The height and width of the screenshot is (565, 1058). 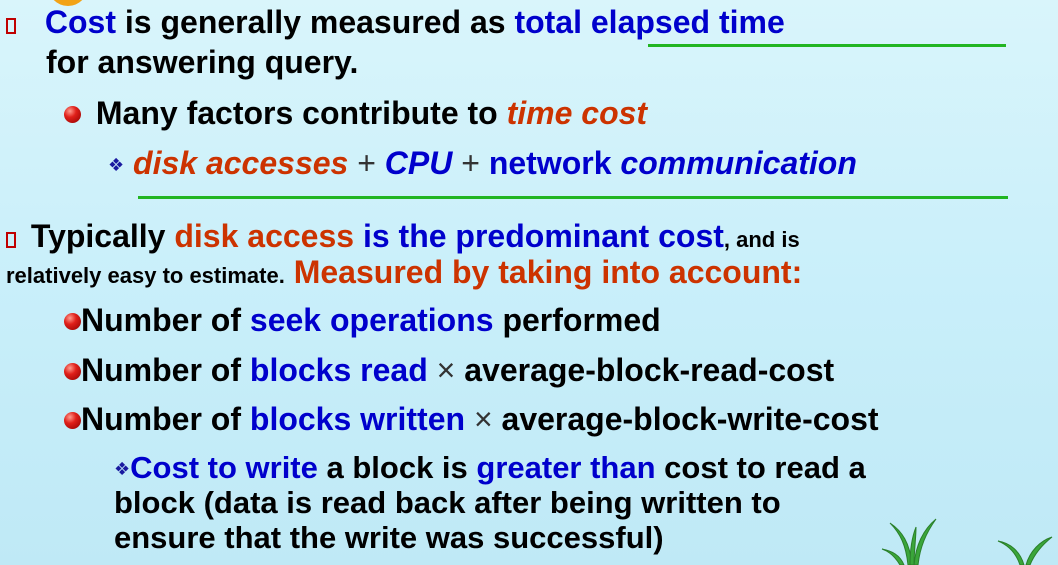 What do you see at coordinates (761, 239) in the screenshot?
I see `and-is: , and is` at bounding box center [761, 239].